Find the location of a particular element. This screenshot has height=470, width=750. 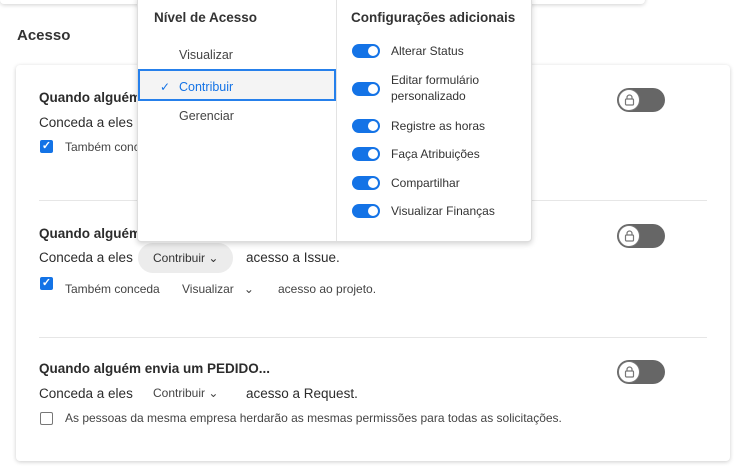

row-3-grant-prefix: Conceda a eles is located at coordinates (86, 393).